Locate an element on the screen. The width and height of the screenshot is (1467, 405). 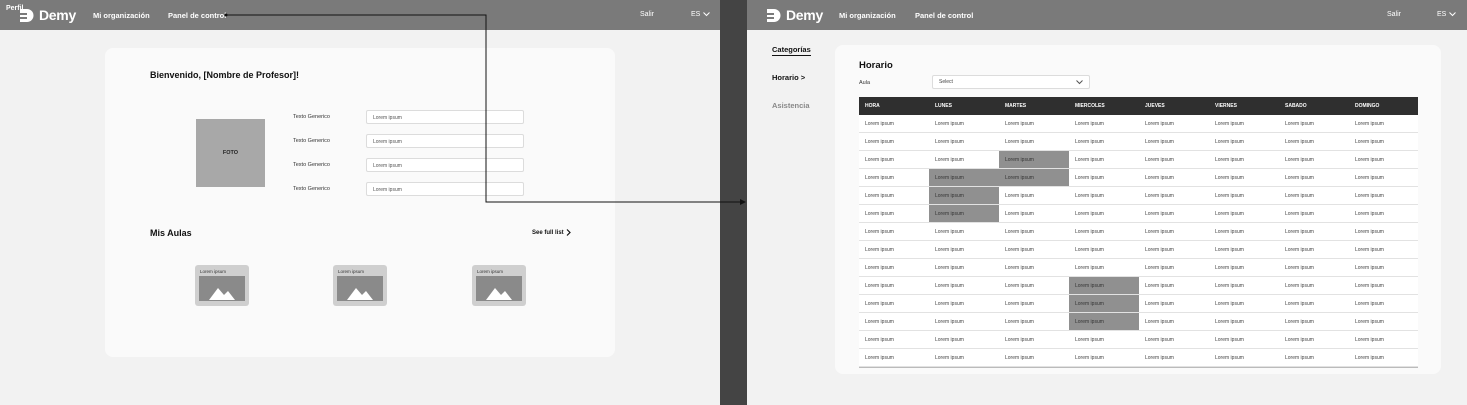
nav-mi-organizacion: Mi organización is located at coordinates (121, 15).